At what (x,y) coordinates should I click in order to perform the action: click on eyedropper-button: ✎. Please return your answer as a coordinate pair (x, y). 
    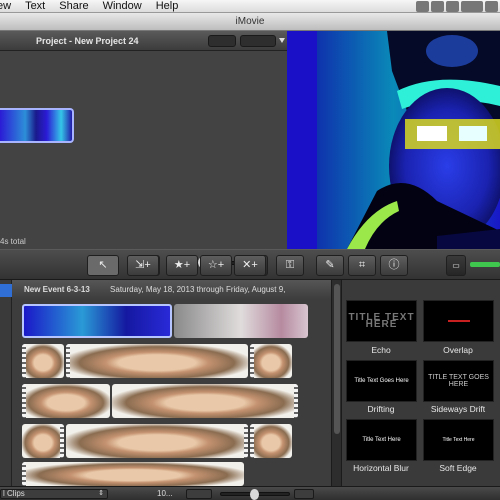
    Looking at the image, I should click on (330, 265).